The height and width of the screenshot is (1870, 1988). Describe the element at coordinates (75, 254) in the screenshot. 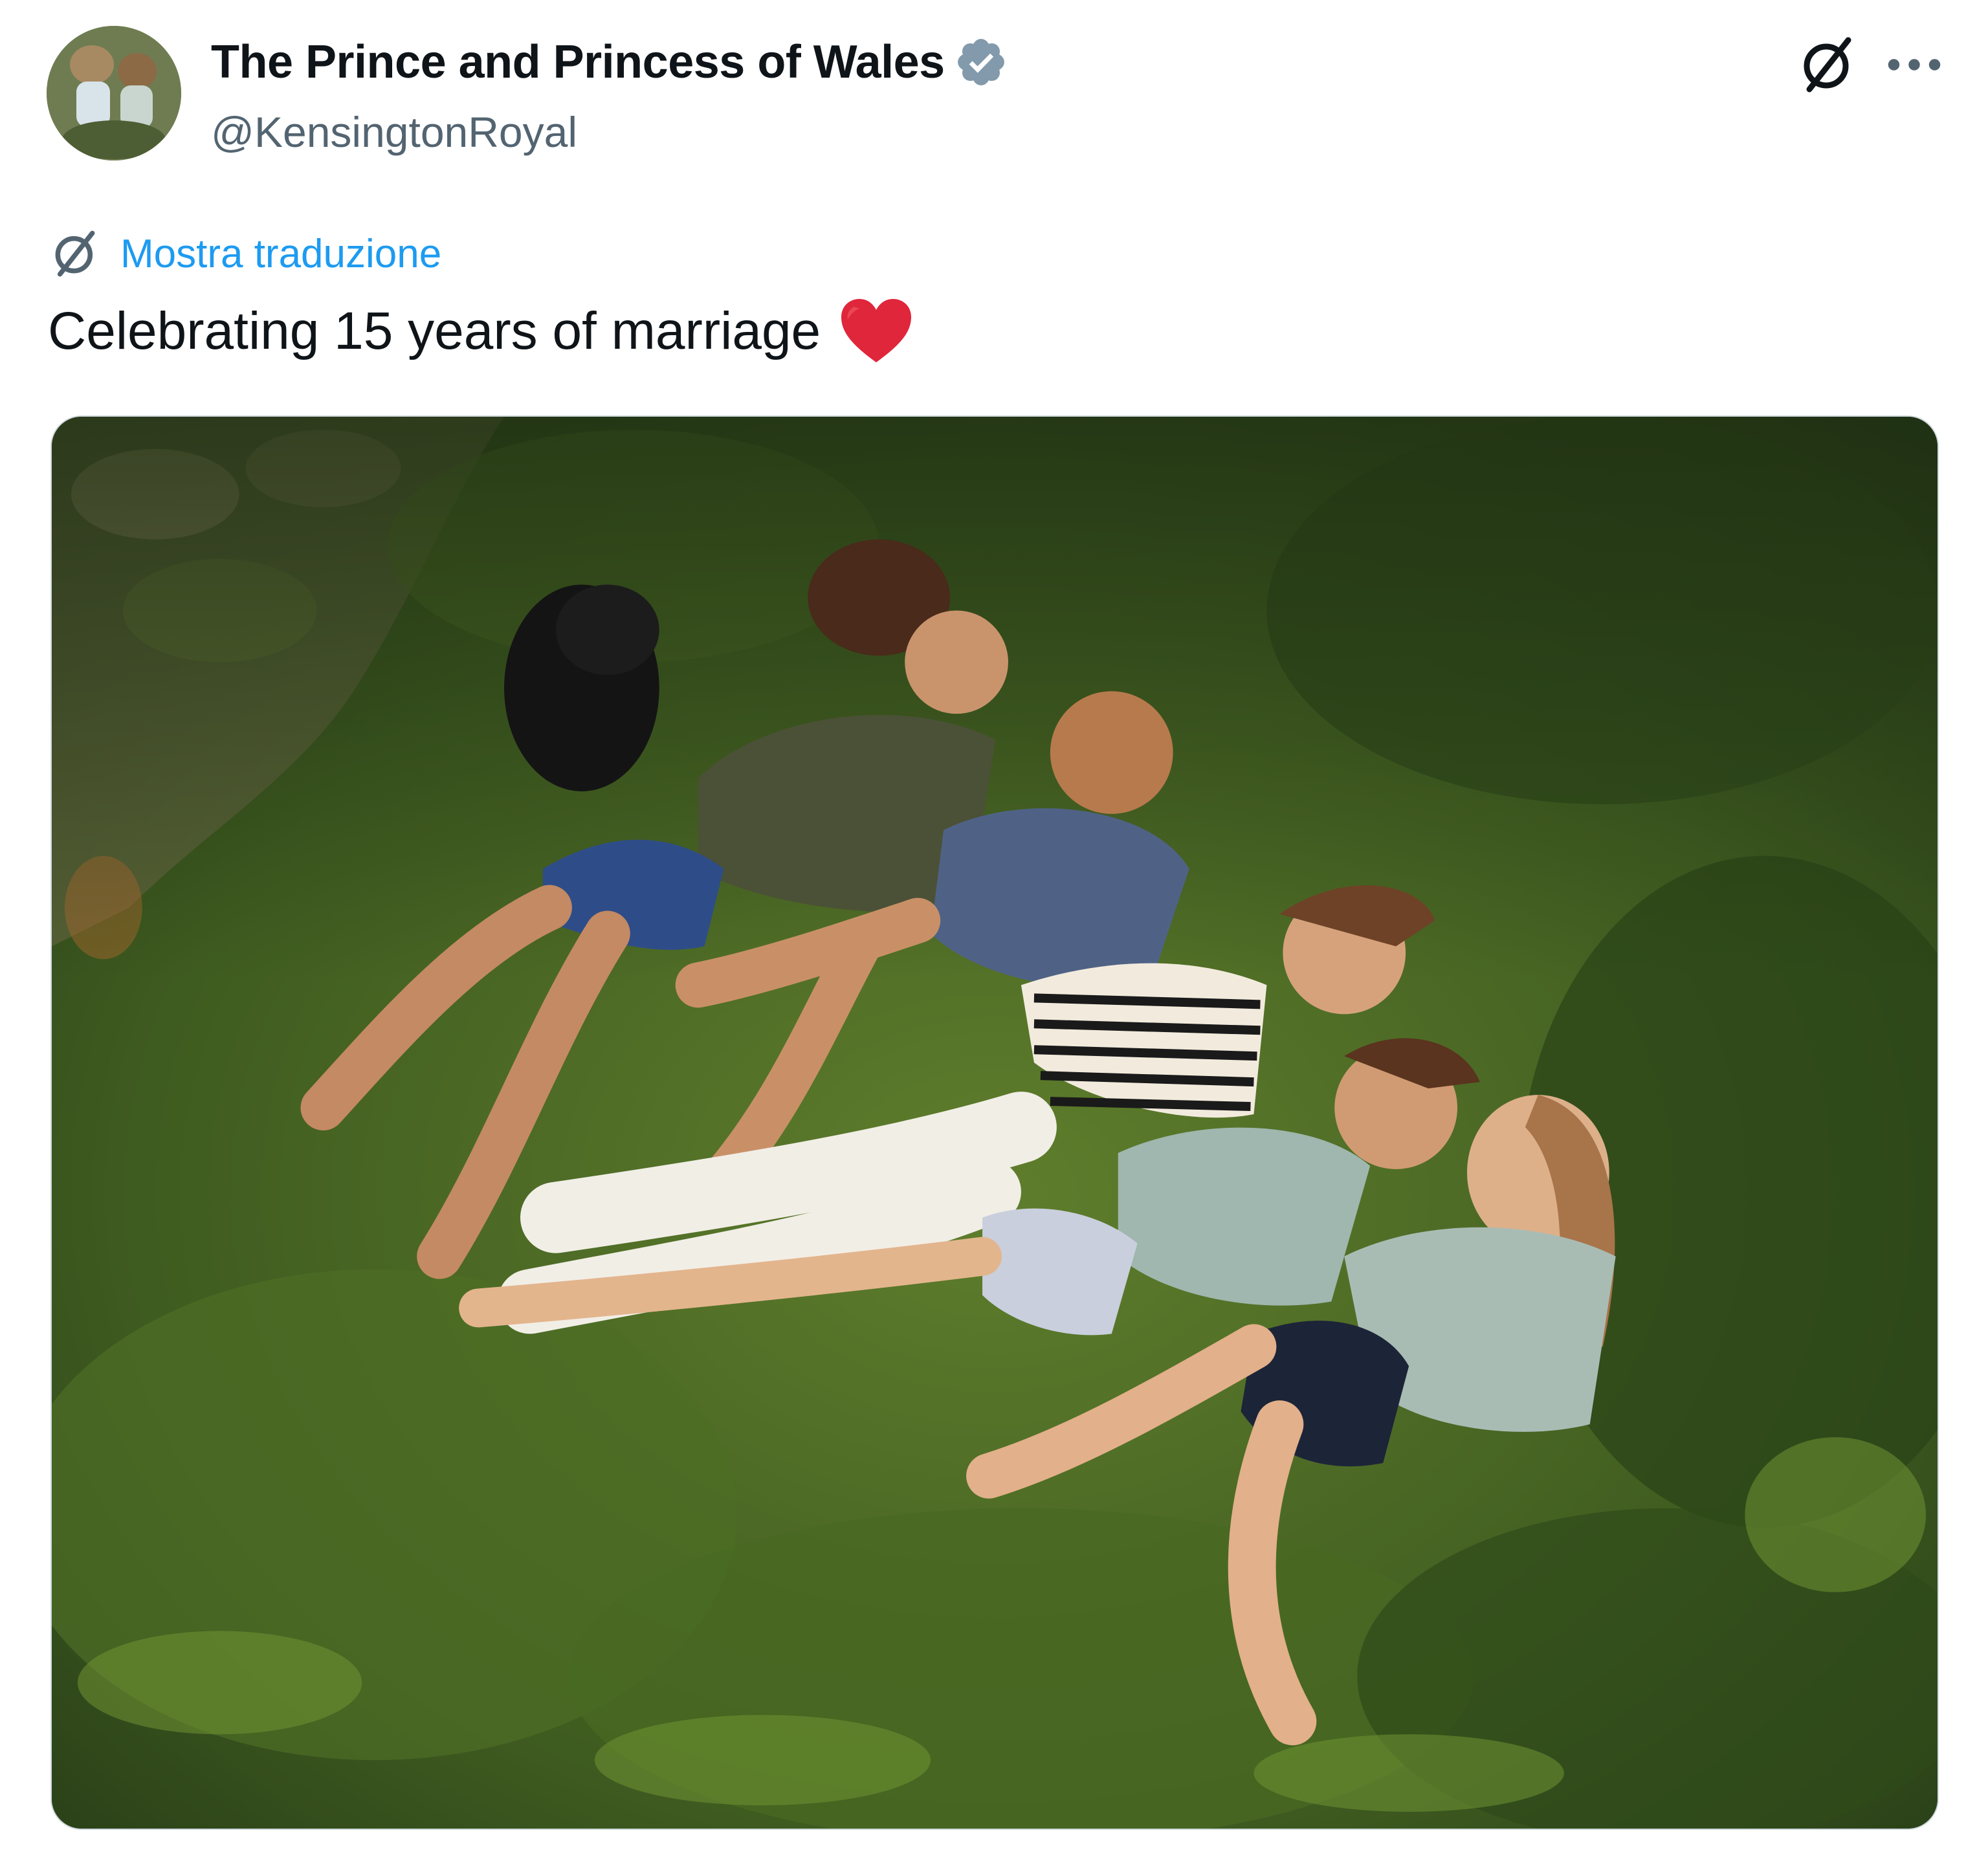

I see `grok-translate-icon` at that location.